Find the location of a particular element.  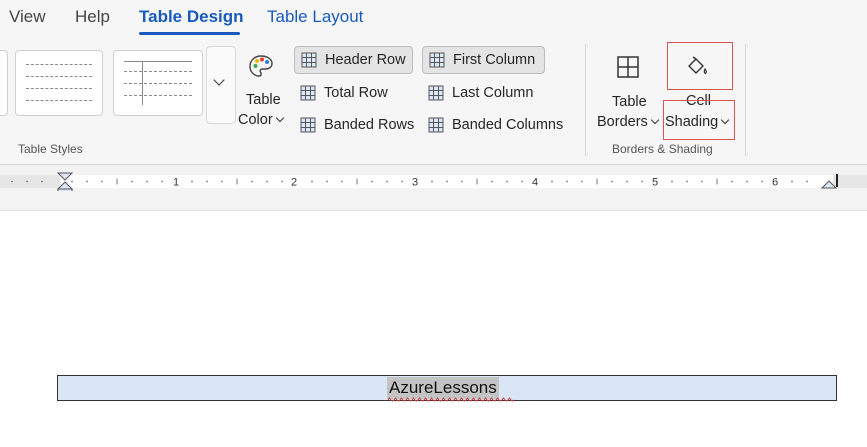

tab-table-layout: Table Layout is located at coordinates (315, 17).